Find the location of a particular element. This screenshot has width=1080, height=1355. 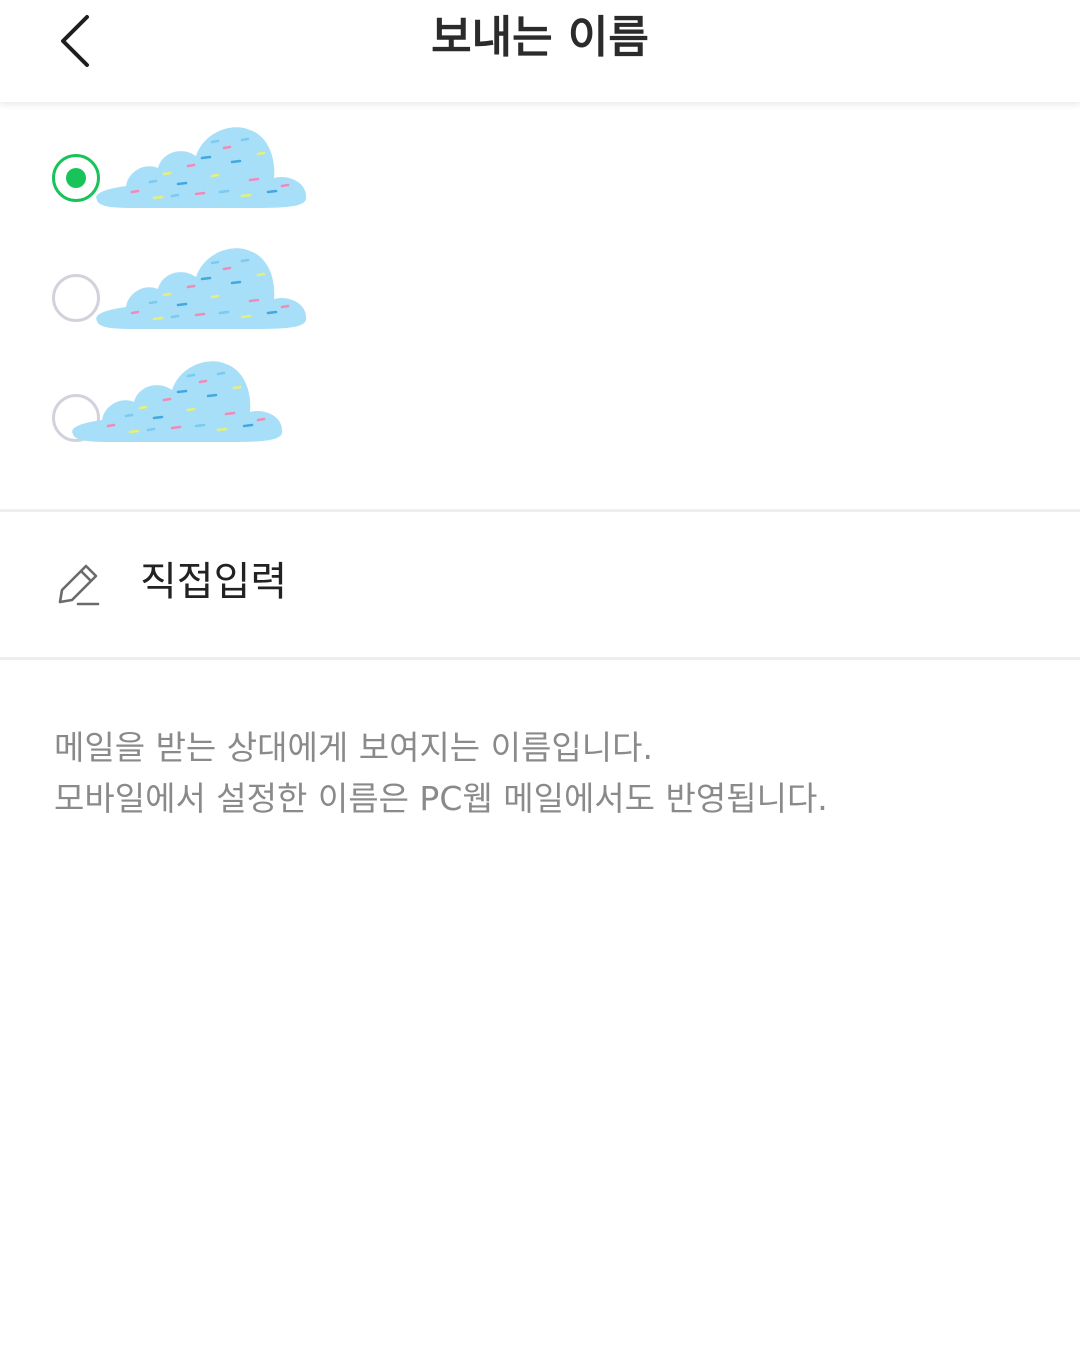

back-button is located at coordinates (75, 39).